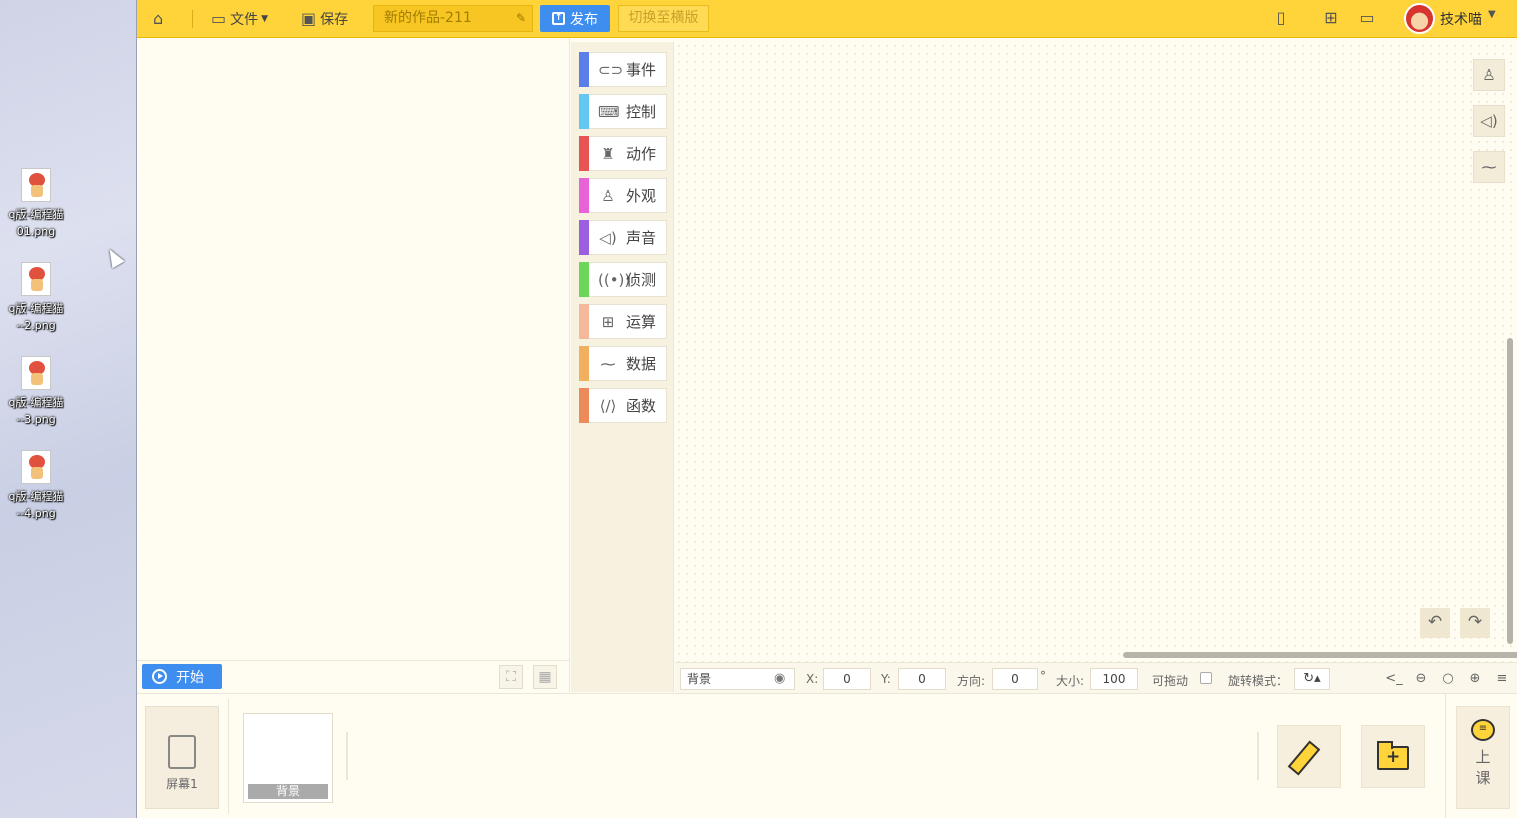  I want to click on category-label: 事件, so click(641, 70).